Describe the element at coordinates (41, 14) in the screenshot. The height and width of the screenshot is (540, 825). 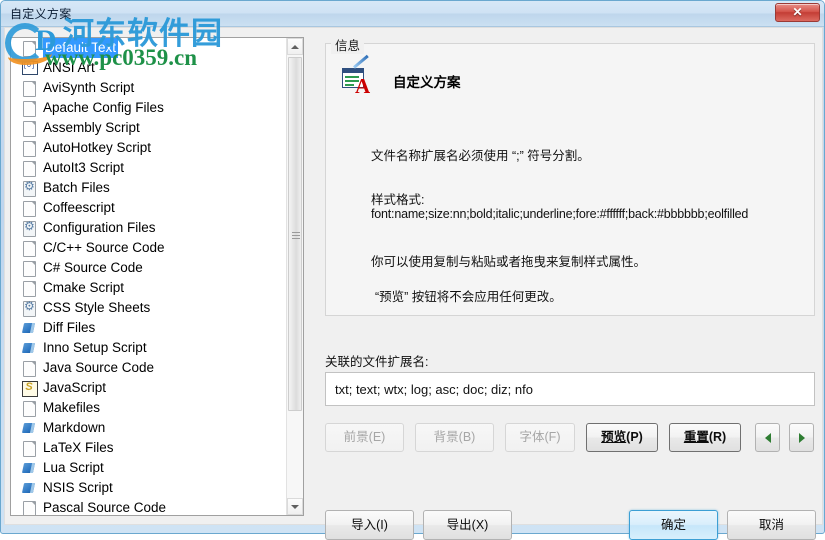
I see `window-title: 自定义方案` at that location.